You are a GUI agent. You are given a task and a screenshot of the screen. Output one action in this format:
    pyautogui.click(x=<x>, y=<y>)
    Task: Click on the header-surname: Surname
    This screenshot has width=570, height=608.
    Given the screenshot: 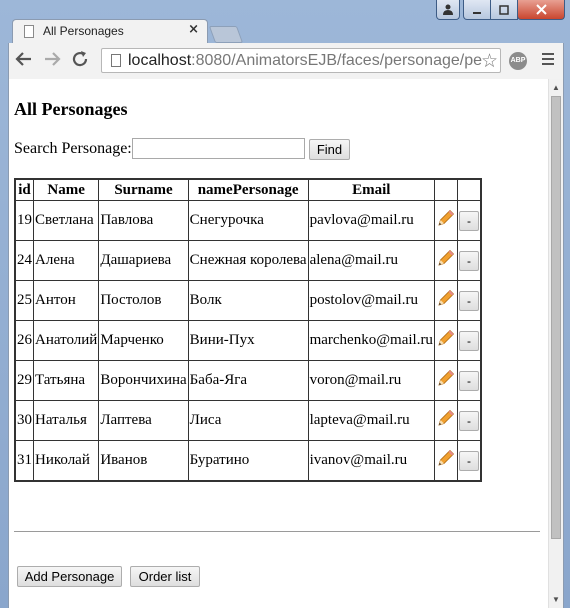 What is the action you would take?
    pyautogui.click(x=143, y=189)
    